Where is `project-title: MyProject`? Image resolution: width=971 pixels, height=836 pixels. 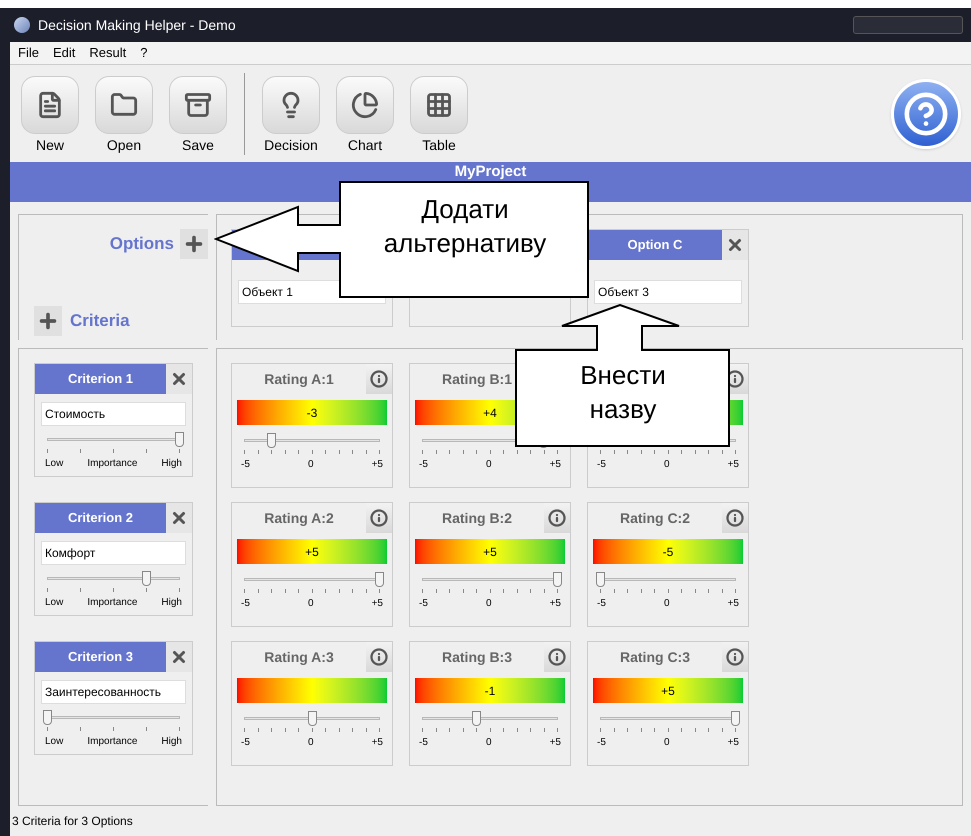 project-title: MyProject is located at coordinates (490, 172).